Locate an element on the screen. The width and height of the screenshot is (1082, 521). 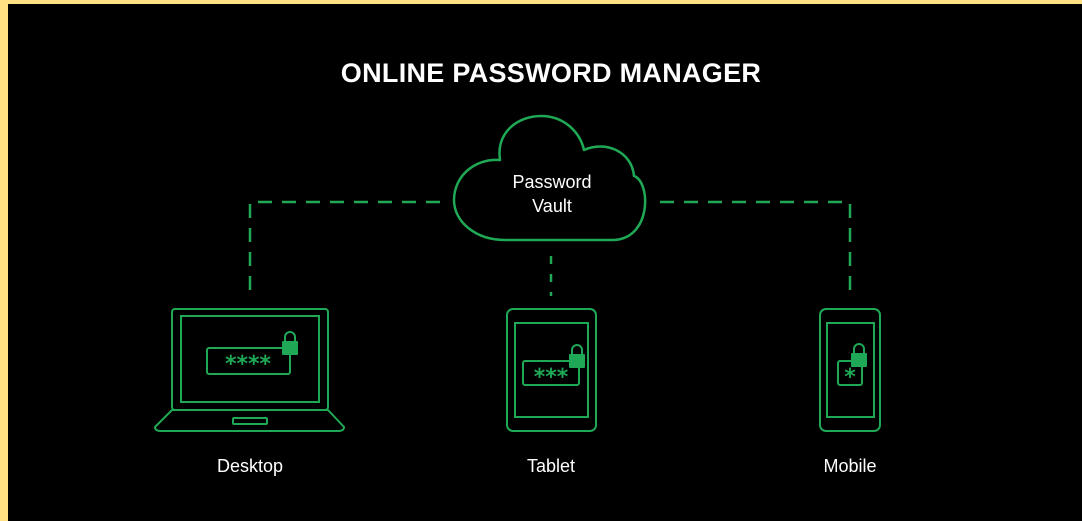
connector-mobile is located at coordinates (756, 246).